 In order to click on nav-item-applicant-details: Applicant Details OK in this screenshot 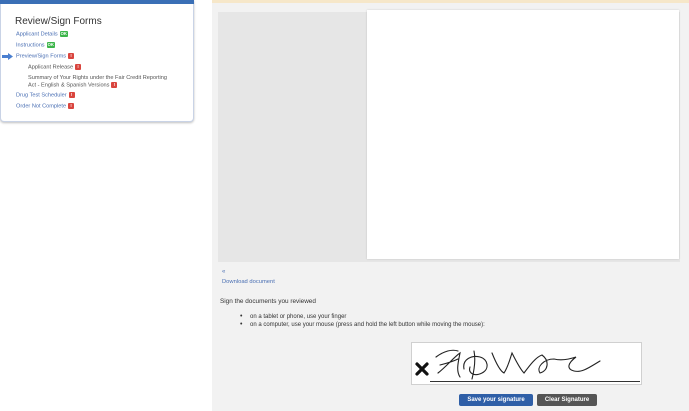, I will do `click(42, 34)`.